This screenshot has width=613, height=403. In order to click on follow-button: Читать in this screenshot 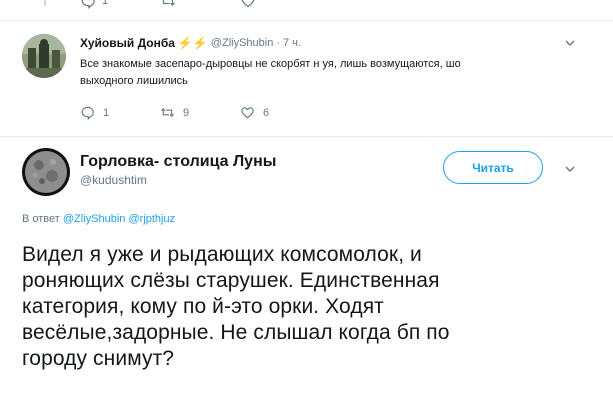, I will do `click(493, 167)`.